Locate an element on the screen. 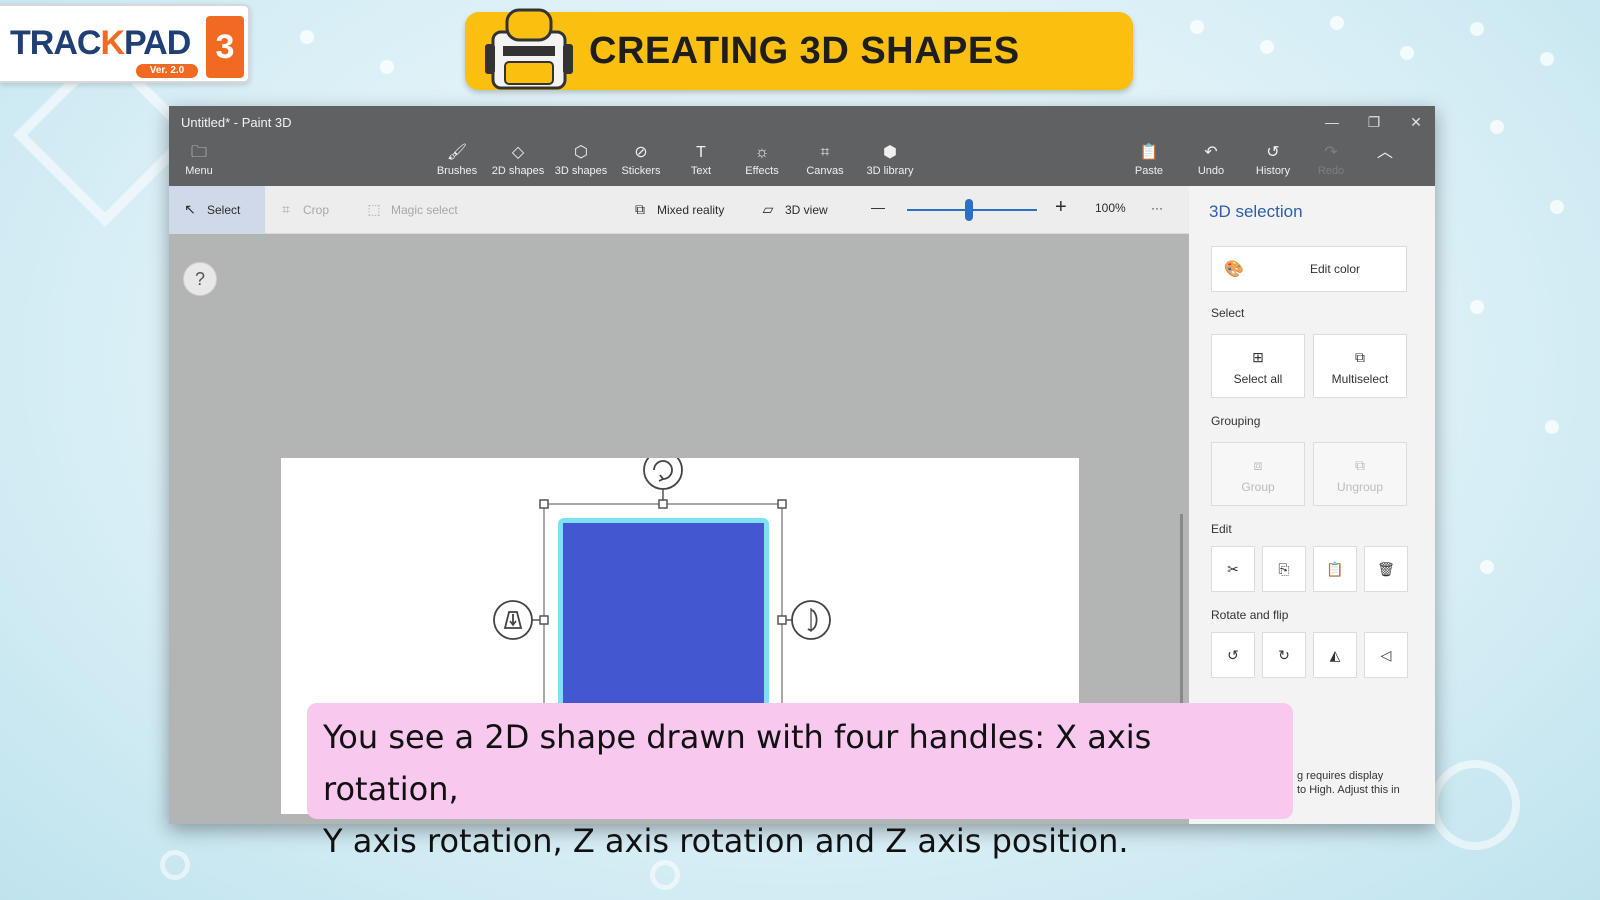 Image resolution: width=1600 pixels, height=900 pixels. z-axis-position-icon is located at coordinates (513, 620).